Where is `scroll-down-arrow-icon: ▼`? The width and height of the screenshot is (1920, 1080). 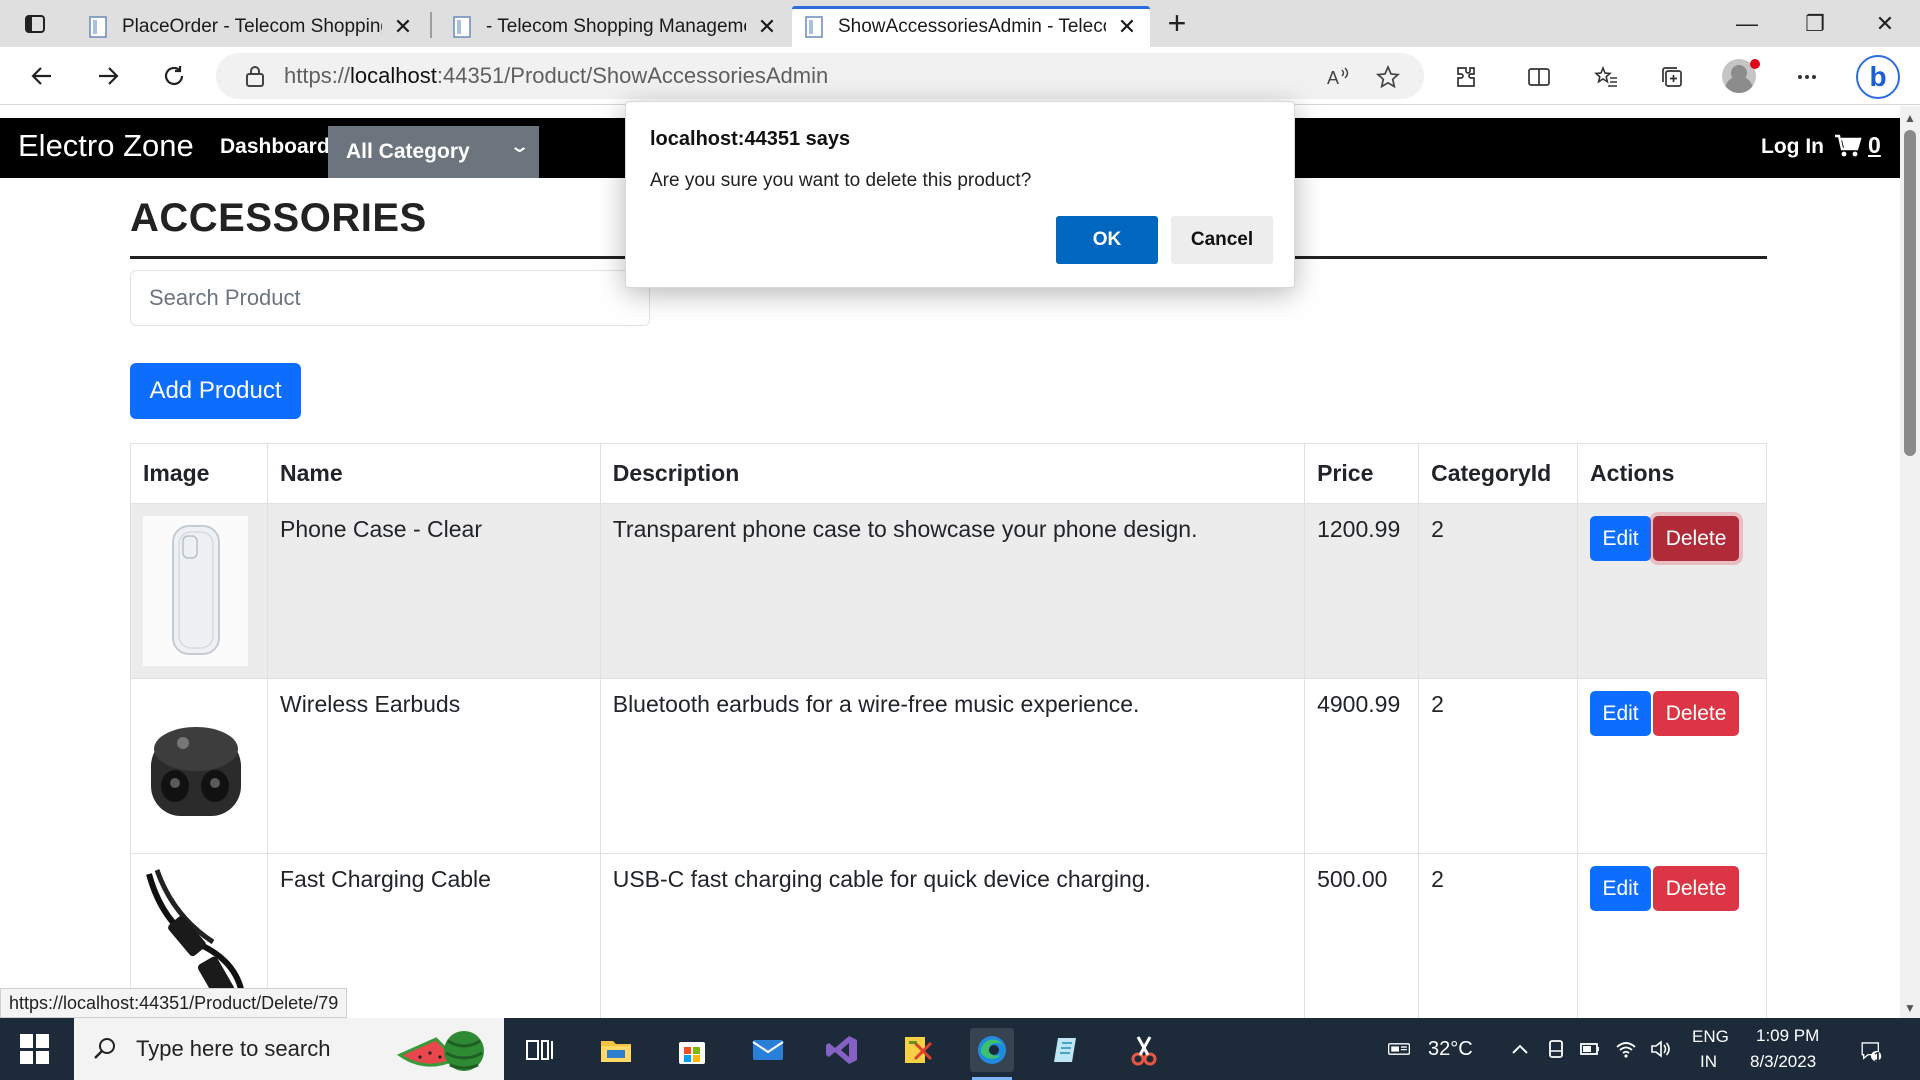 scroll-down-arrow-icon: ▼ is located at coordinates (1910, 1008).